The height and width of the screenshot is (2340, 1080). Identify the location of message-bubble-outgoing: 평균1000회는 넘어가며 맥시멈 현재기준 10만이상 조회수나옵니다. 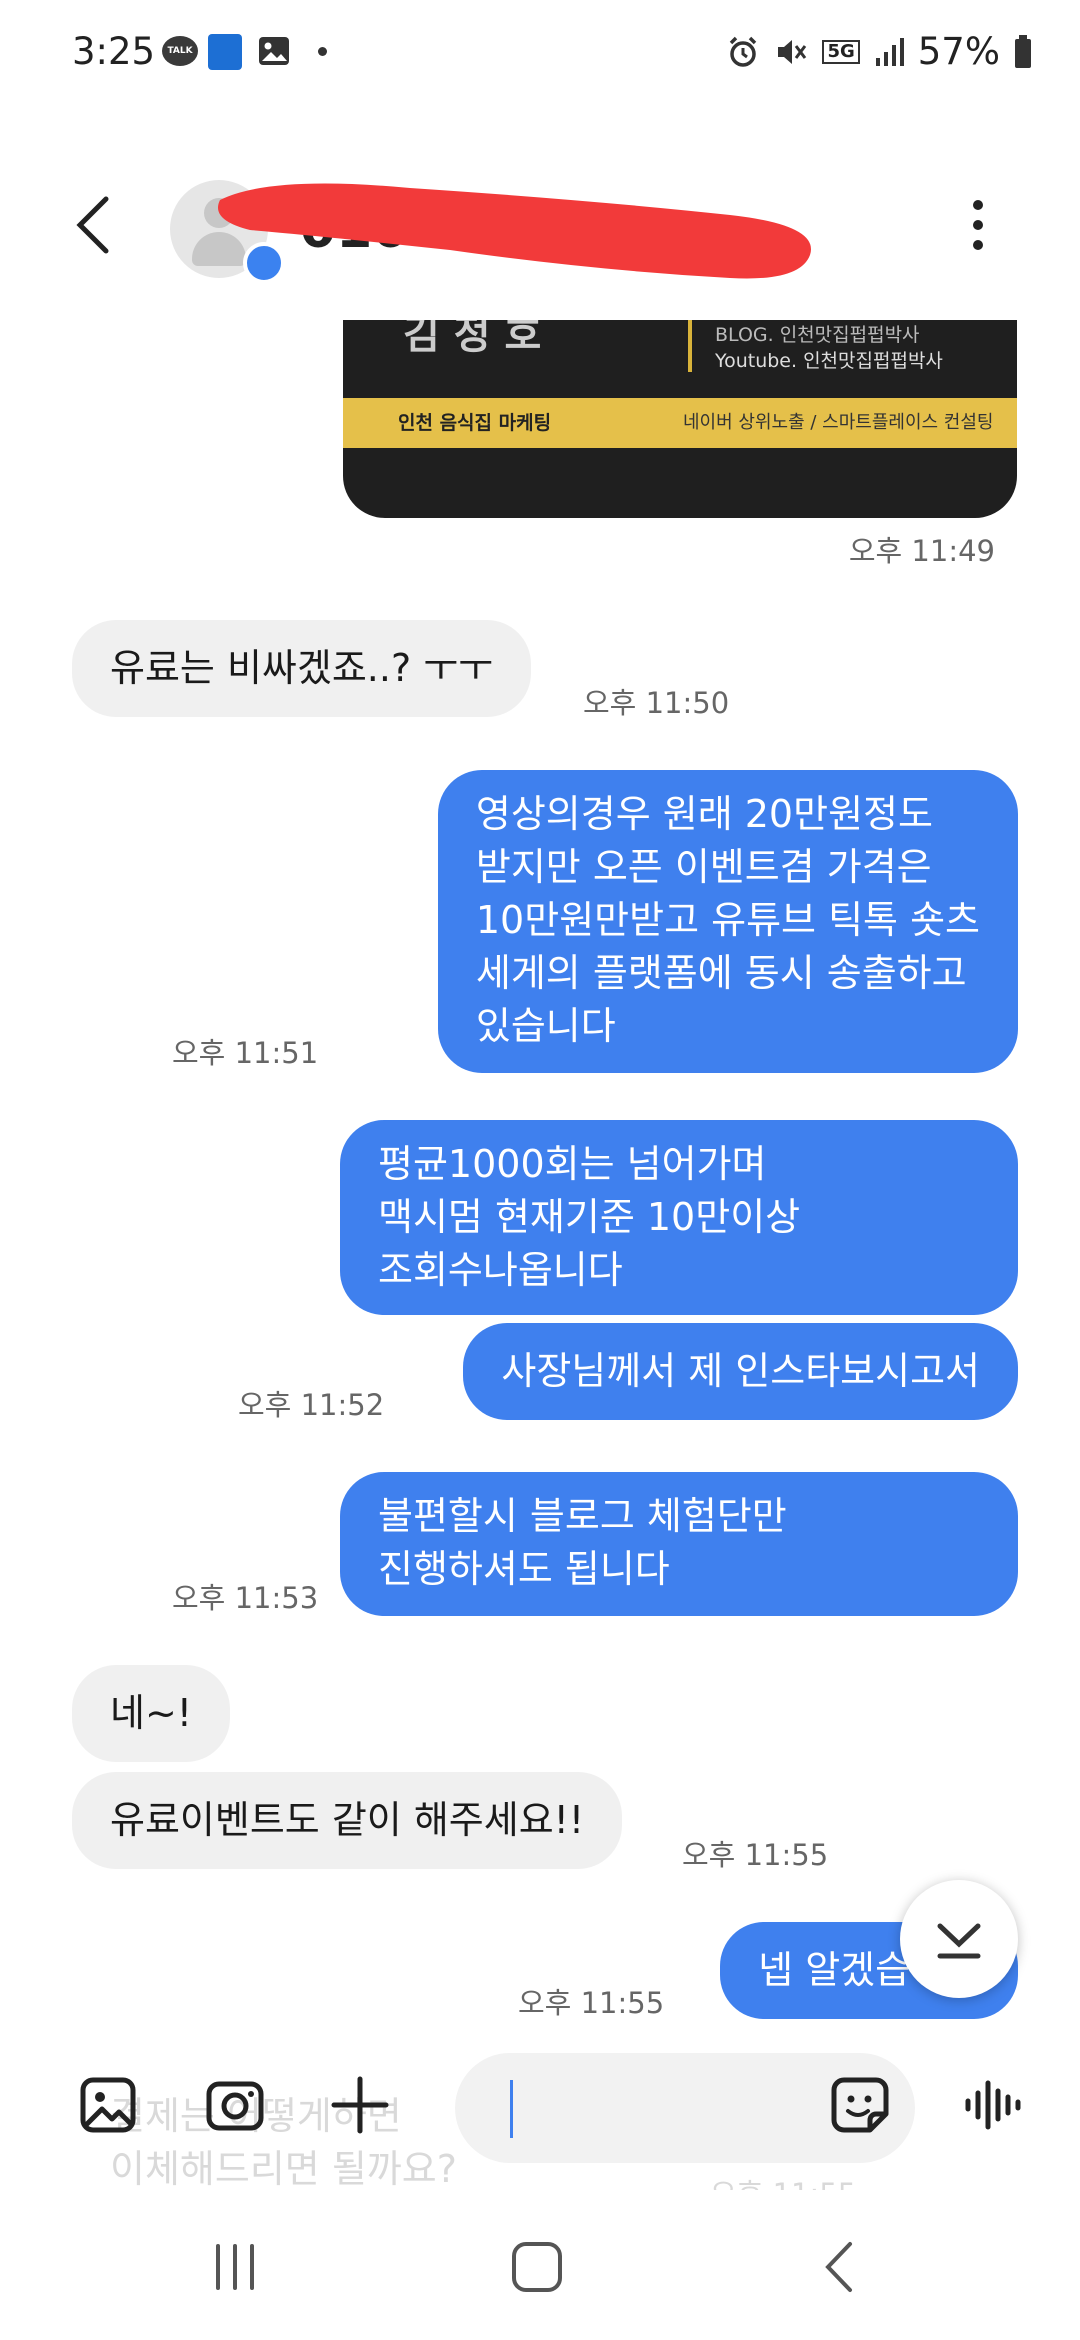
(679, 1217).